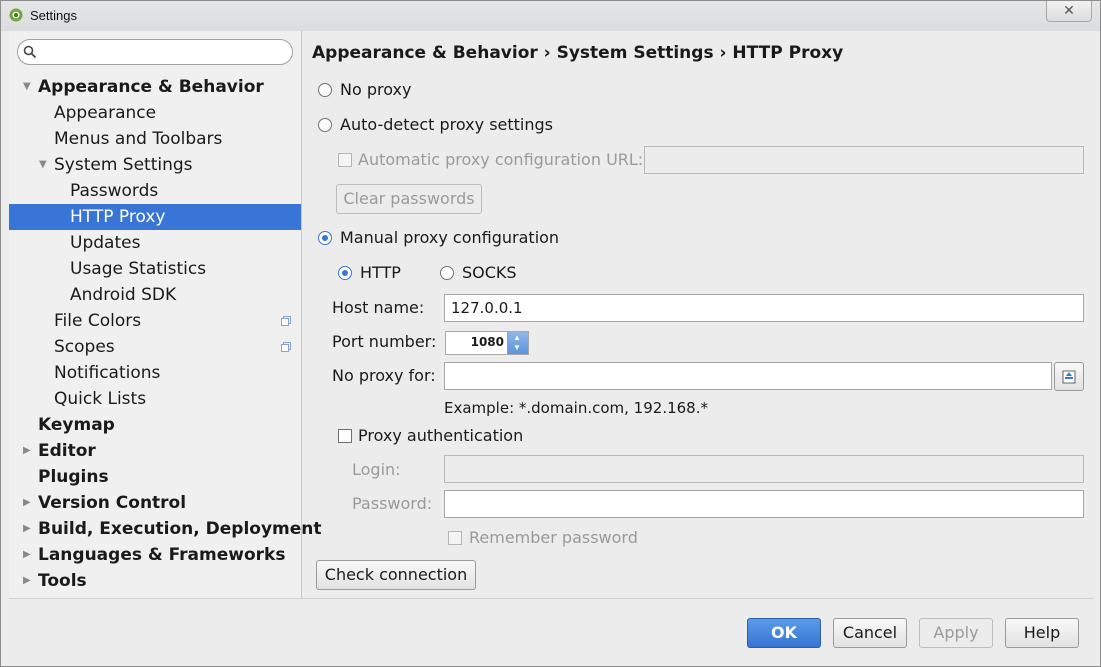 This screenshot has width=1101, height=667. What do you see at coordinates (118, 217) in the screenshot?
I see `sidebar-item-label: HTTP Proxy` at bounding box center [118, 217].